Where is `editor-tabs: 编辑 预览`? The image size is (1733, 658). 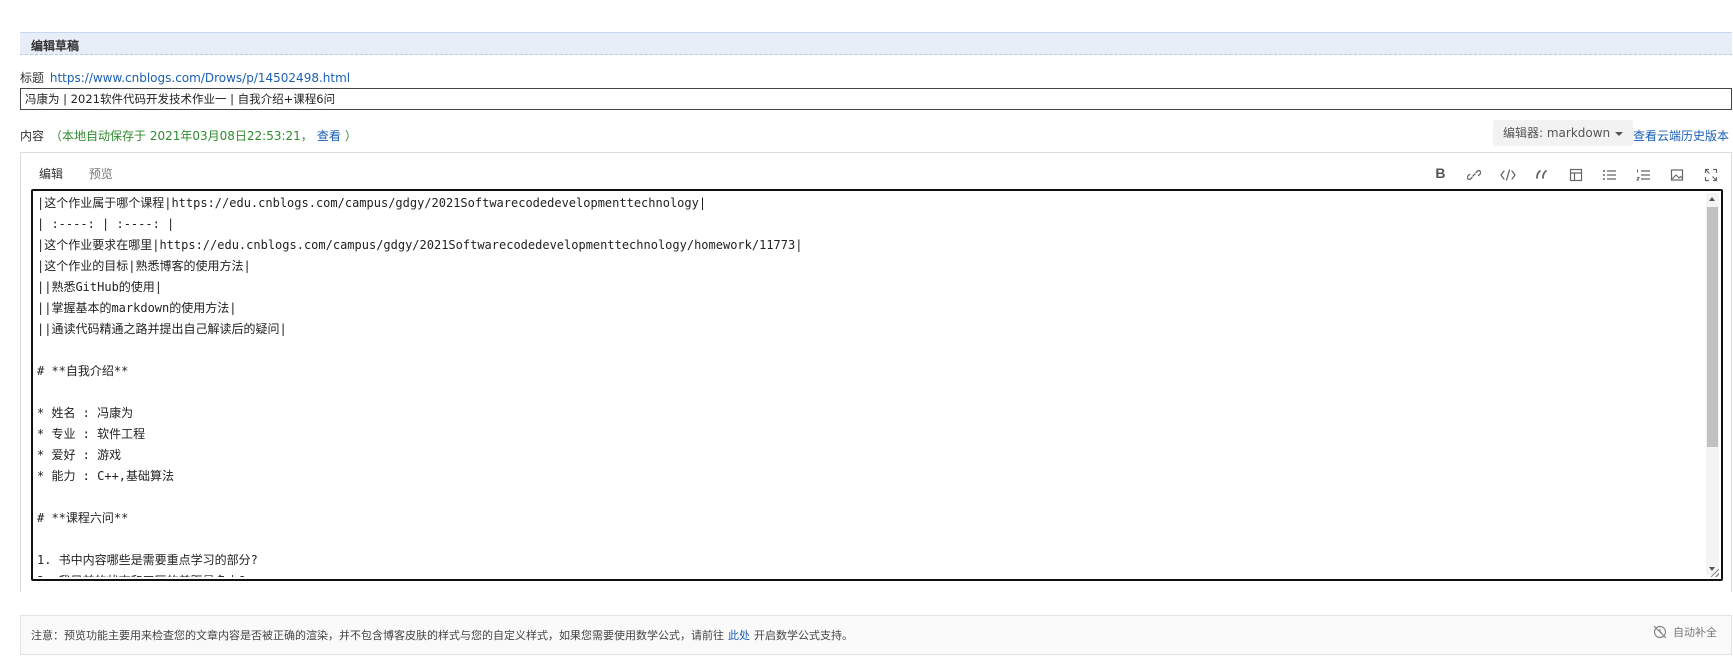
editor-tabs: 编辑 预览 is located at coordinates (87, 175).